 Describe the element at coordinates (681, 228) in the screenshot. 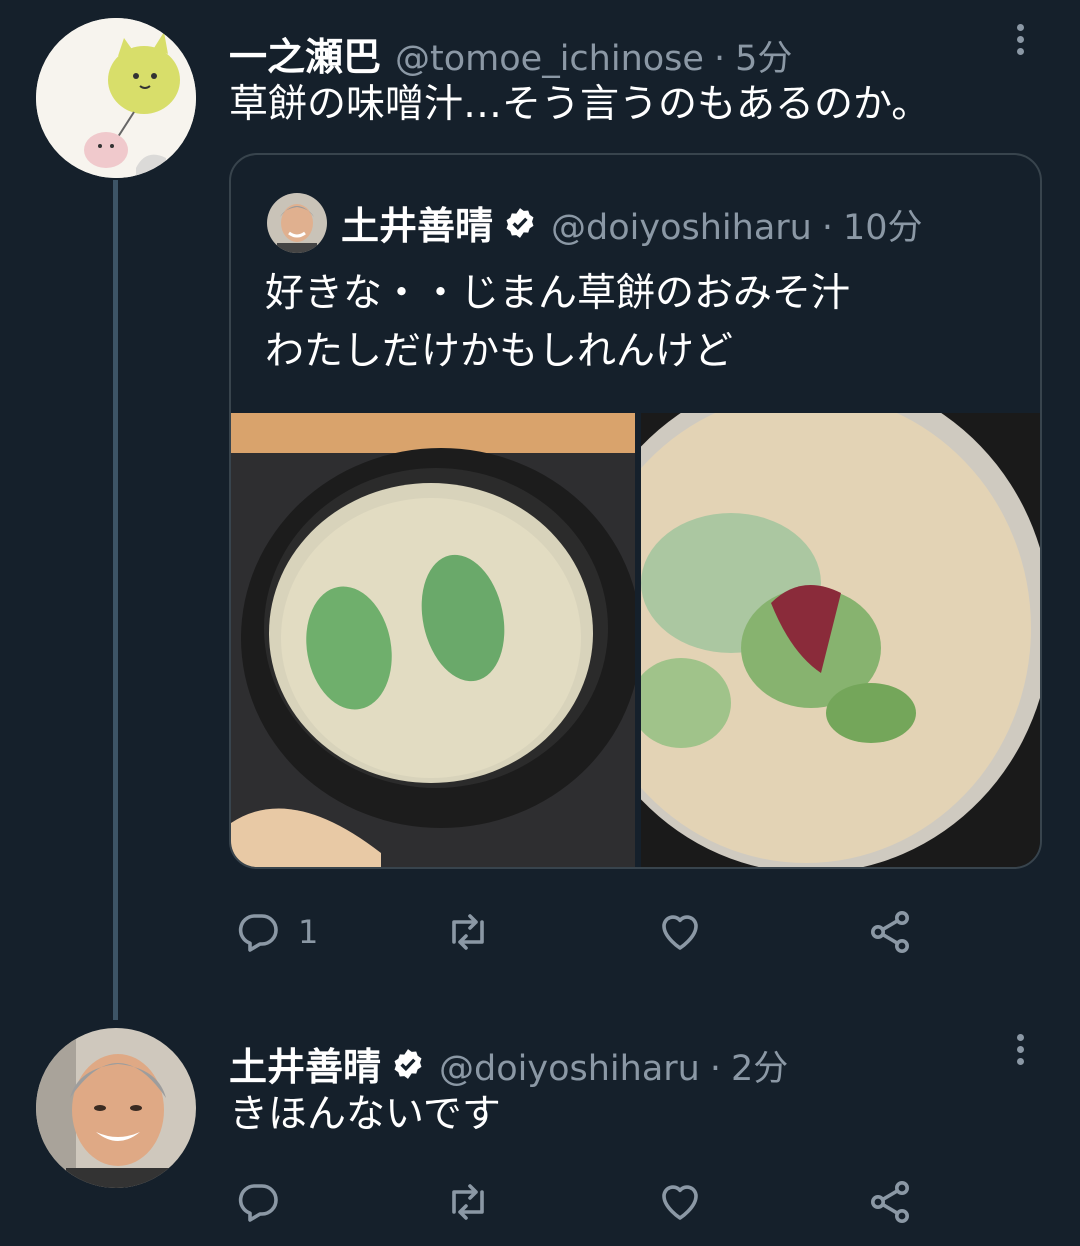

I see `quoted-handle: @doiyoshiharu` at that location.